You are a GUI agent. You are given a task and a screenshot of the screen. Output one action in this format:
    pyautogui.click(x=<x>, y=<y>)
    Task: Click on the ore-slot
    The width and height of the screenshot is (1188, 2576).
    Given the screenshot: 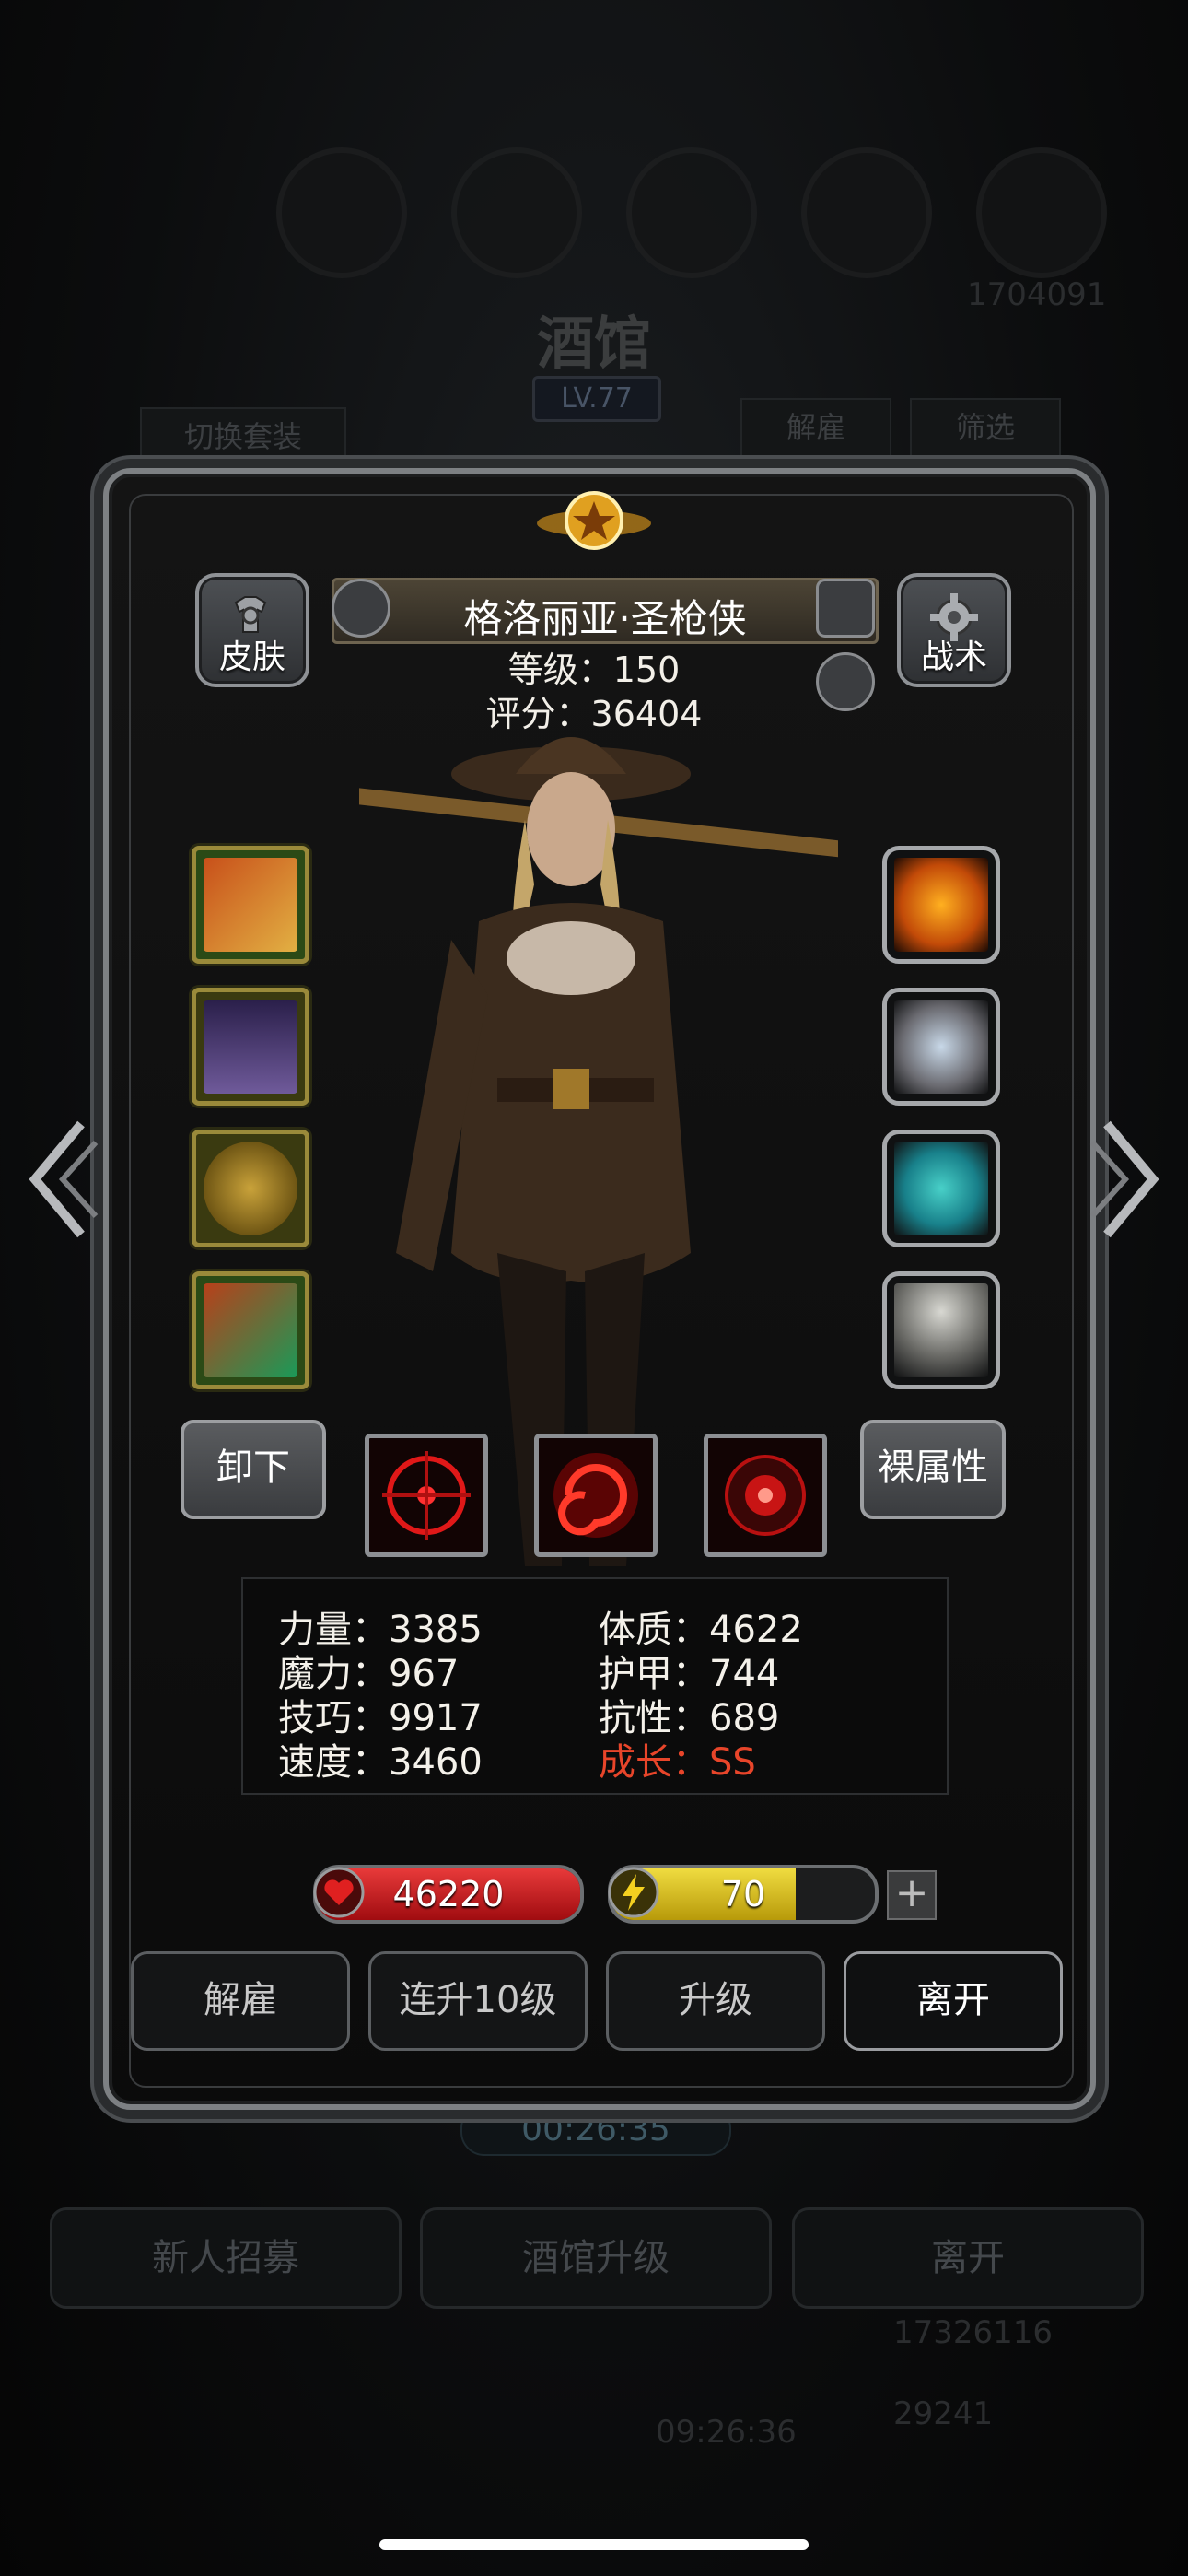 What is the action you would take?
    pyautogui.click(x=941, y=1047)
    